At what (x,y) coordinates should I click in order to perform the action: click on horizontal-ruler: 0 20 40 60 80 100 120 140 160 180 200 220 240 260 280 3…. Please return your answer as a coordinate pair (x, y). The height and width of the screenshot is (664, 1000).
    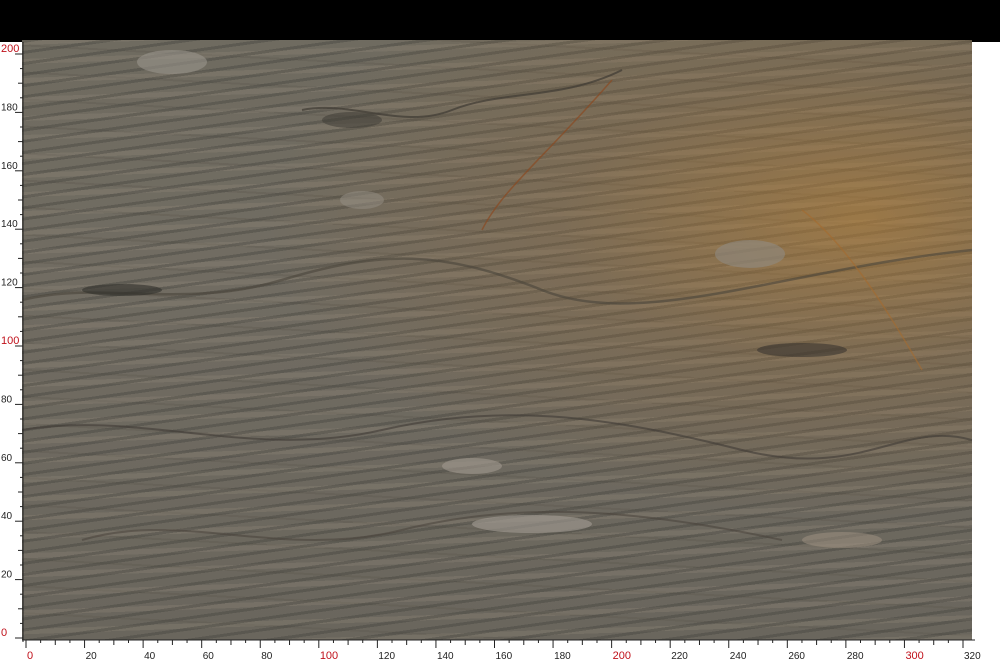
    Looking at the image, I should click on (501, 650).